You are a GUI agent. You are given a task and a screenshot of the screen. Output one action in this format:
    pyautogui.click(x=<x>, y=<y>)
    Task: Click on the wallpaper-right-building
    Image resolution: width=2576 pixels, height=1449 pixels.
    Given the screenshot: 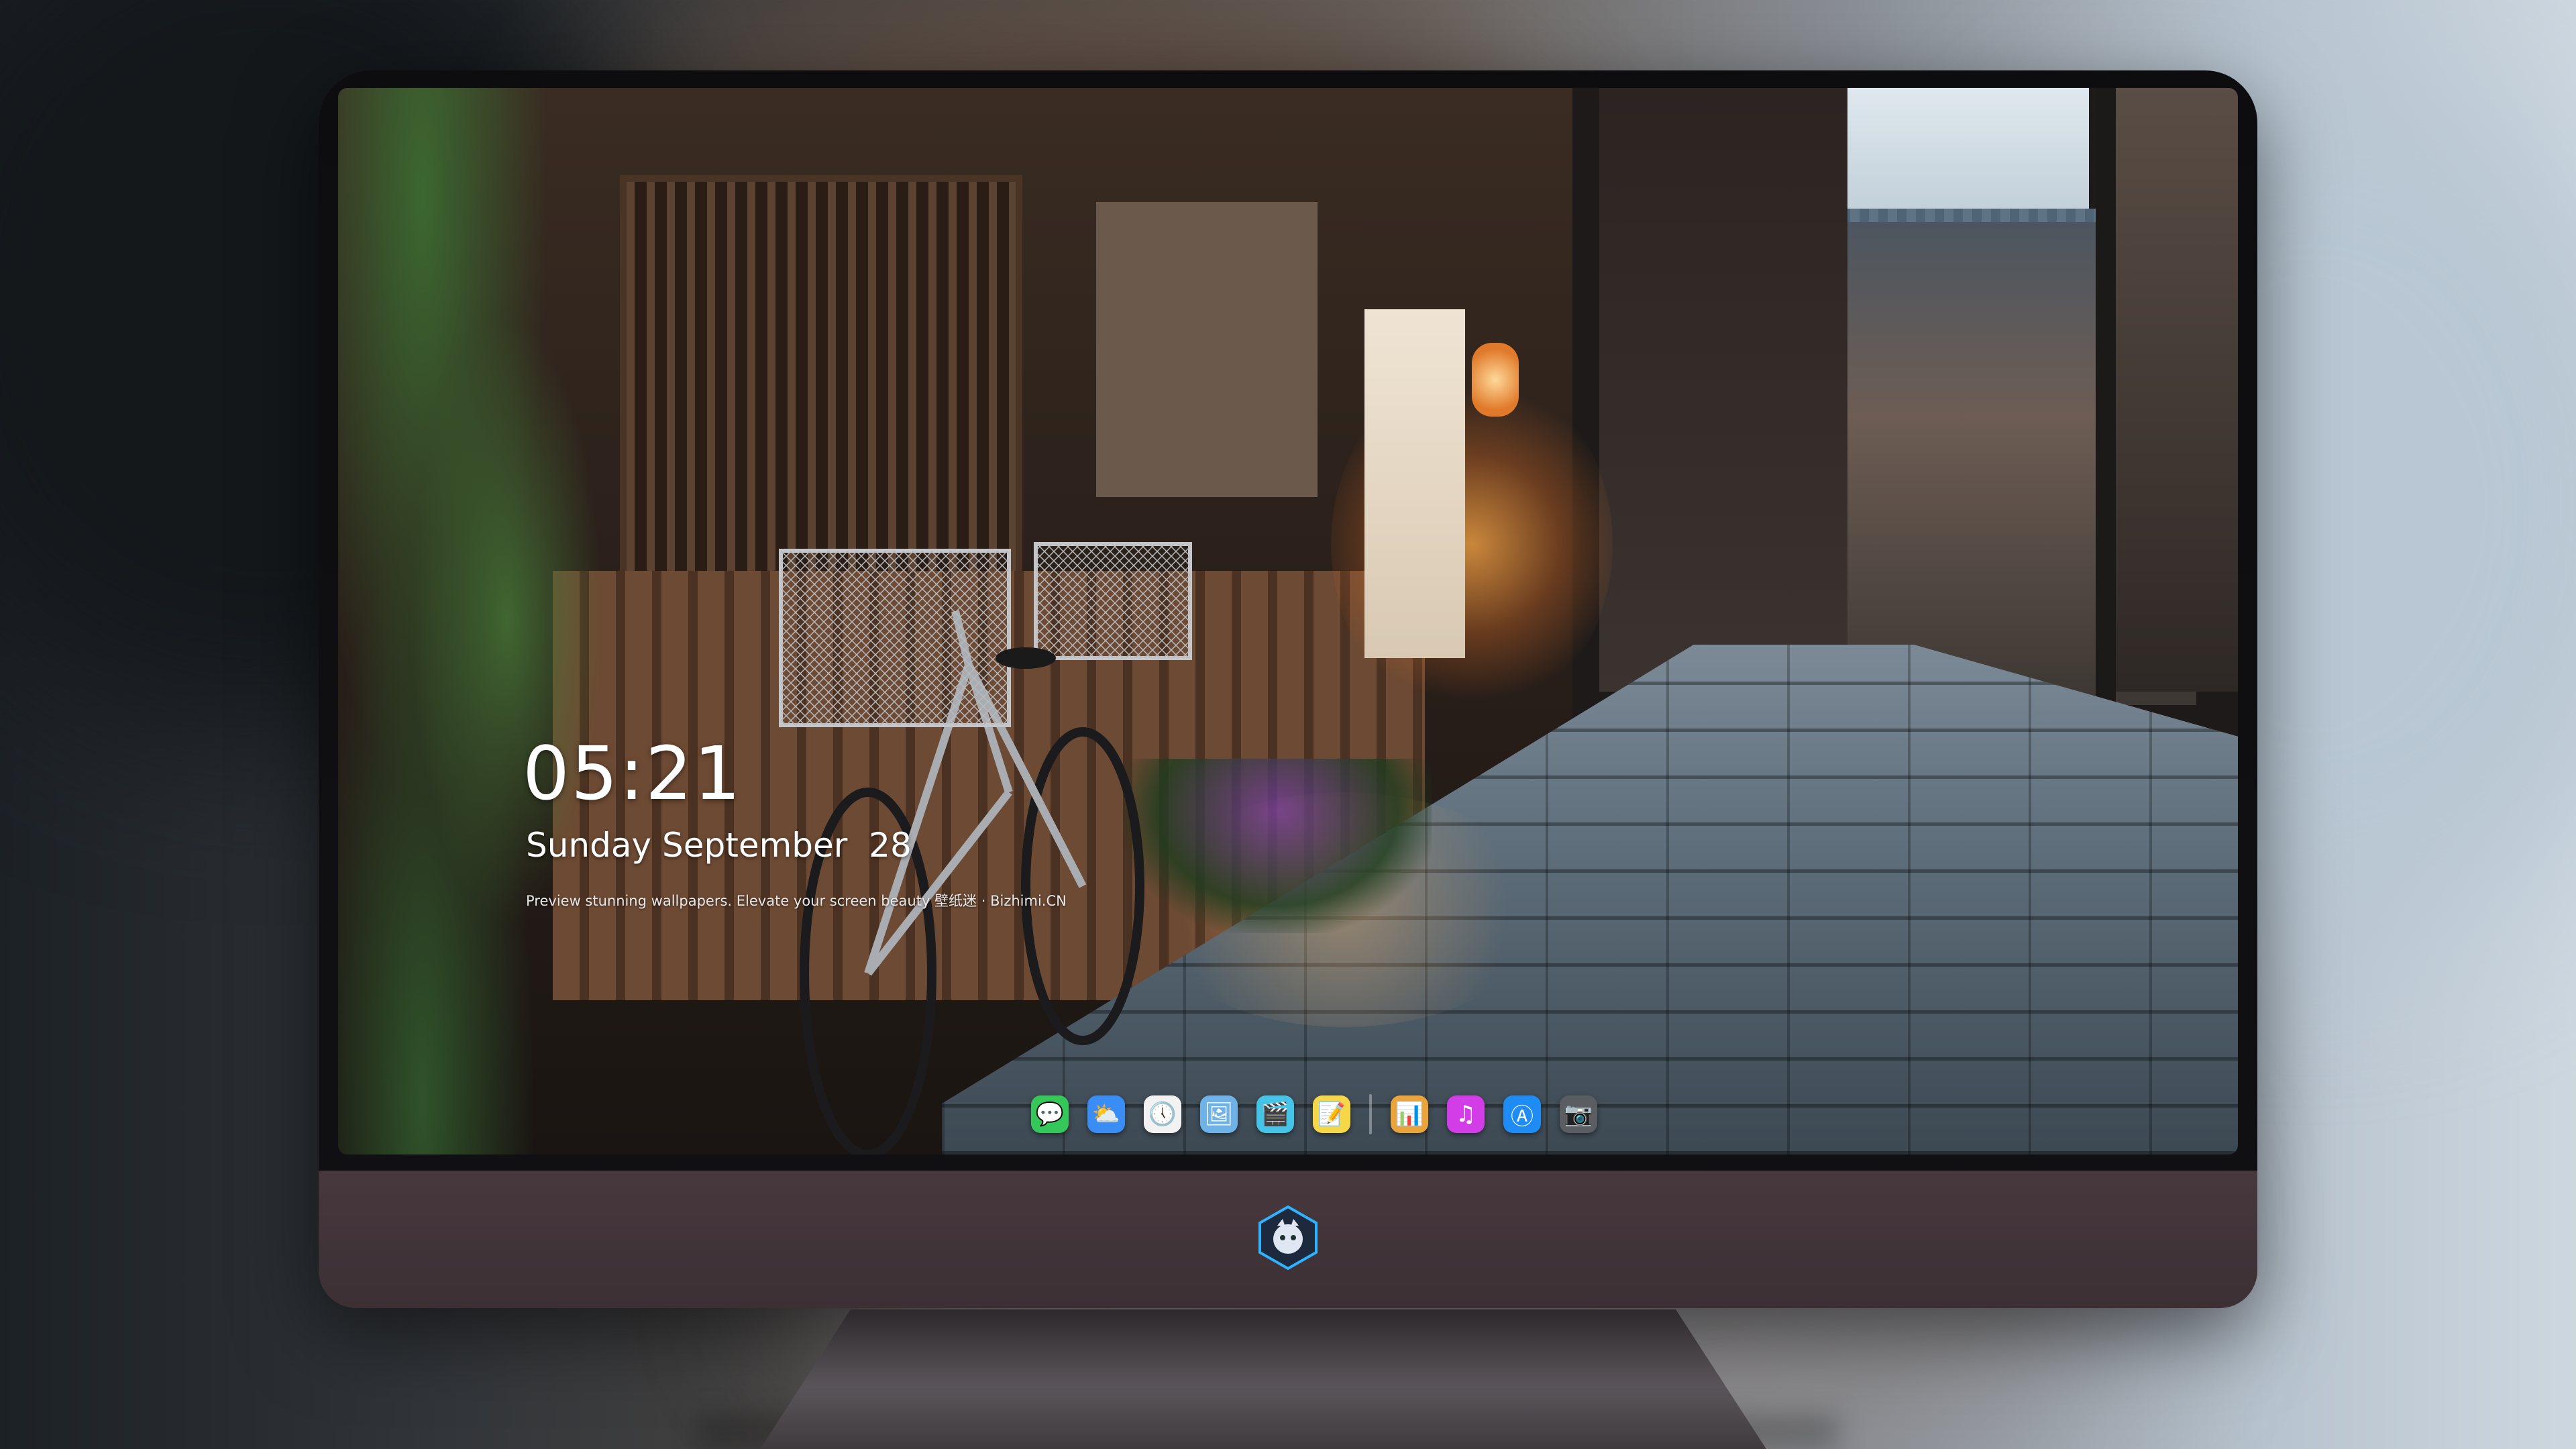 What is the action you would take?
    pyautogui.click(x=2167, y=390)
    